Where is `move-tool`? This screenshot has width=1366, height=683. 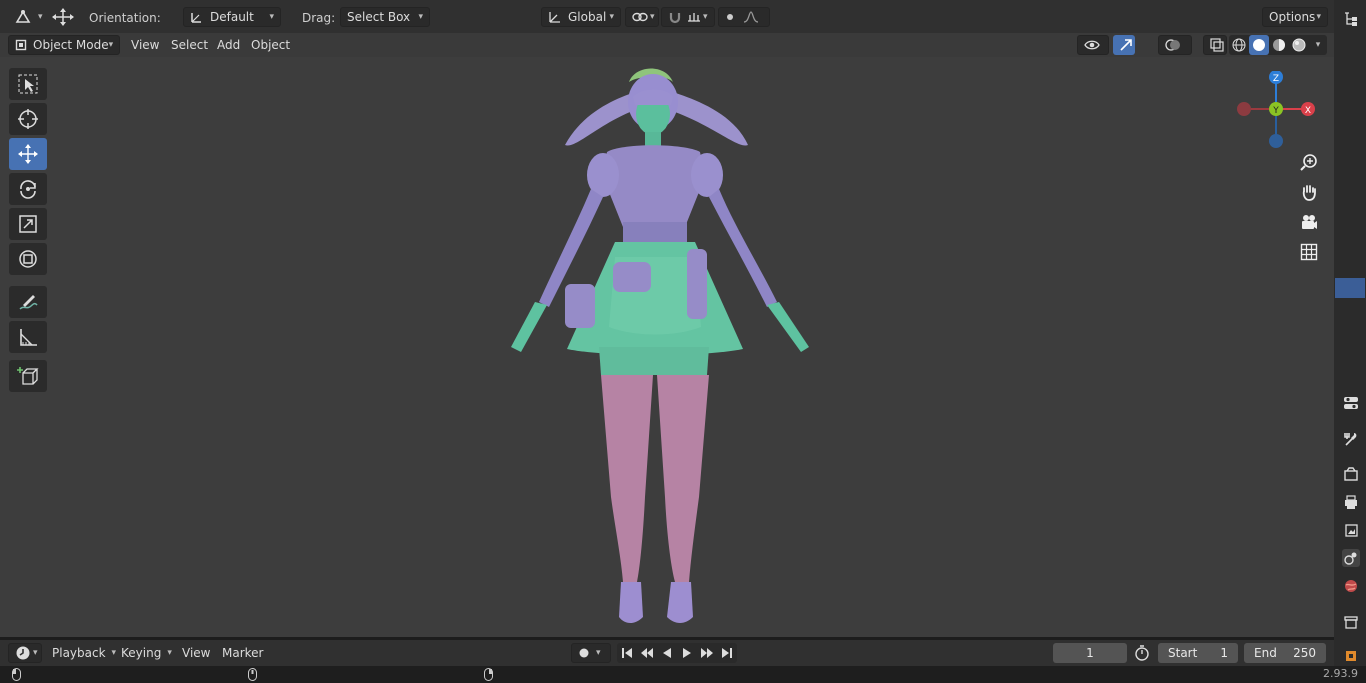
move-tool is located at coordinates (28, 154).